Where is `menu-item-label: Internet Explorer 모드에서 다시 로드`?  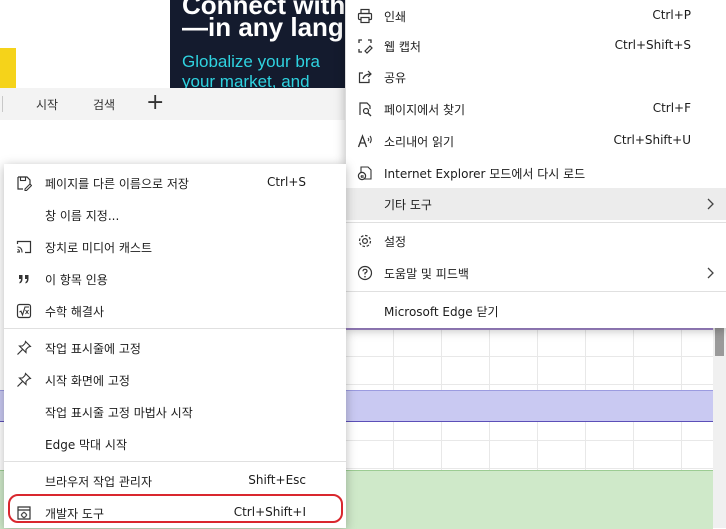
menu-item-label: Internet Explorer 모드에서 다시 로드 is located at coordinates (485, 174).